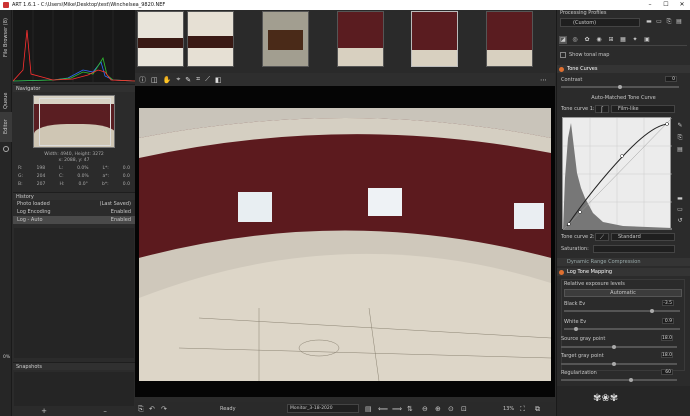  Describe the element at coordinates (218, 80) in the screenshot. I see `mask-icon: ◧` at that location.